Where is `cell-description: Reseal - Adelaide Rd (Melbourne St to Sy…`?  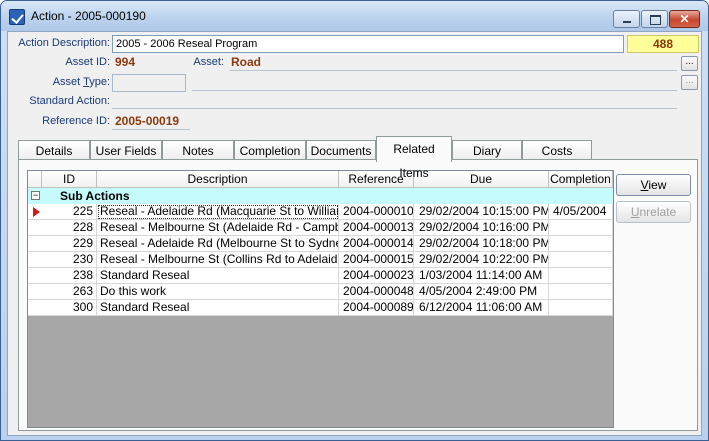
cell-description: Reseal - Adelaide Rd (Melbourne St to Sy… is located at coordinates (218, 244).